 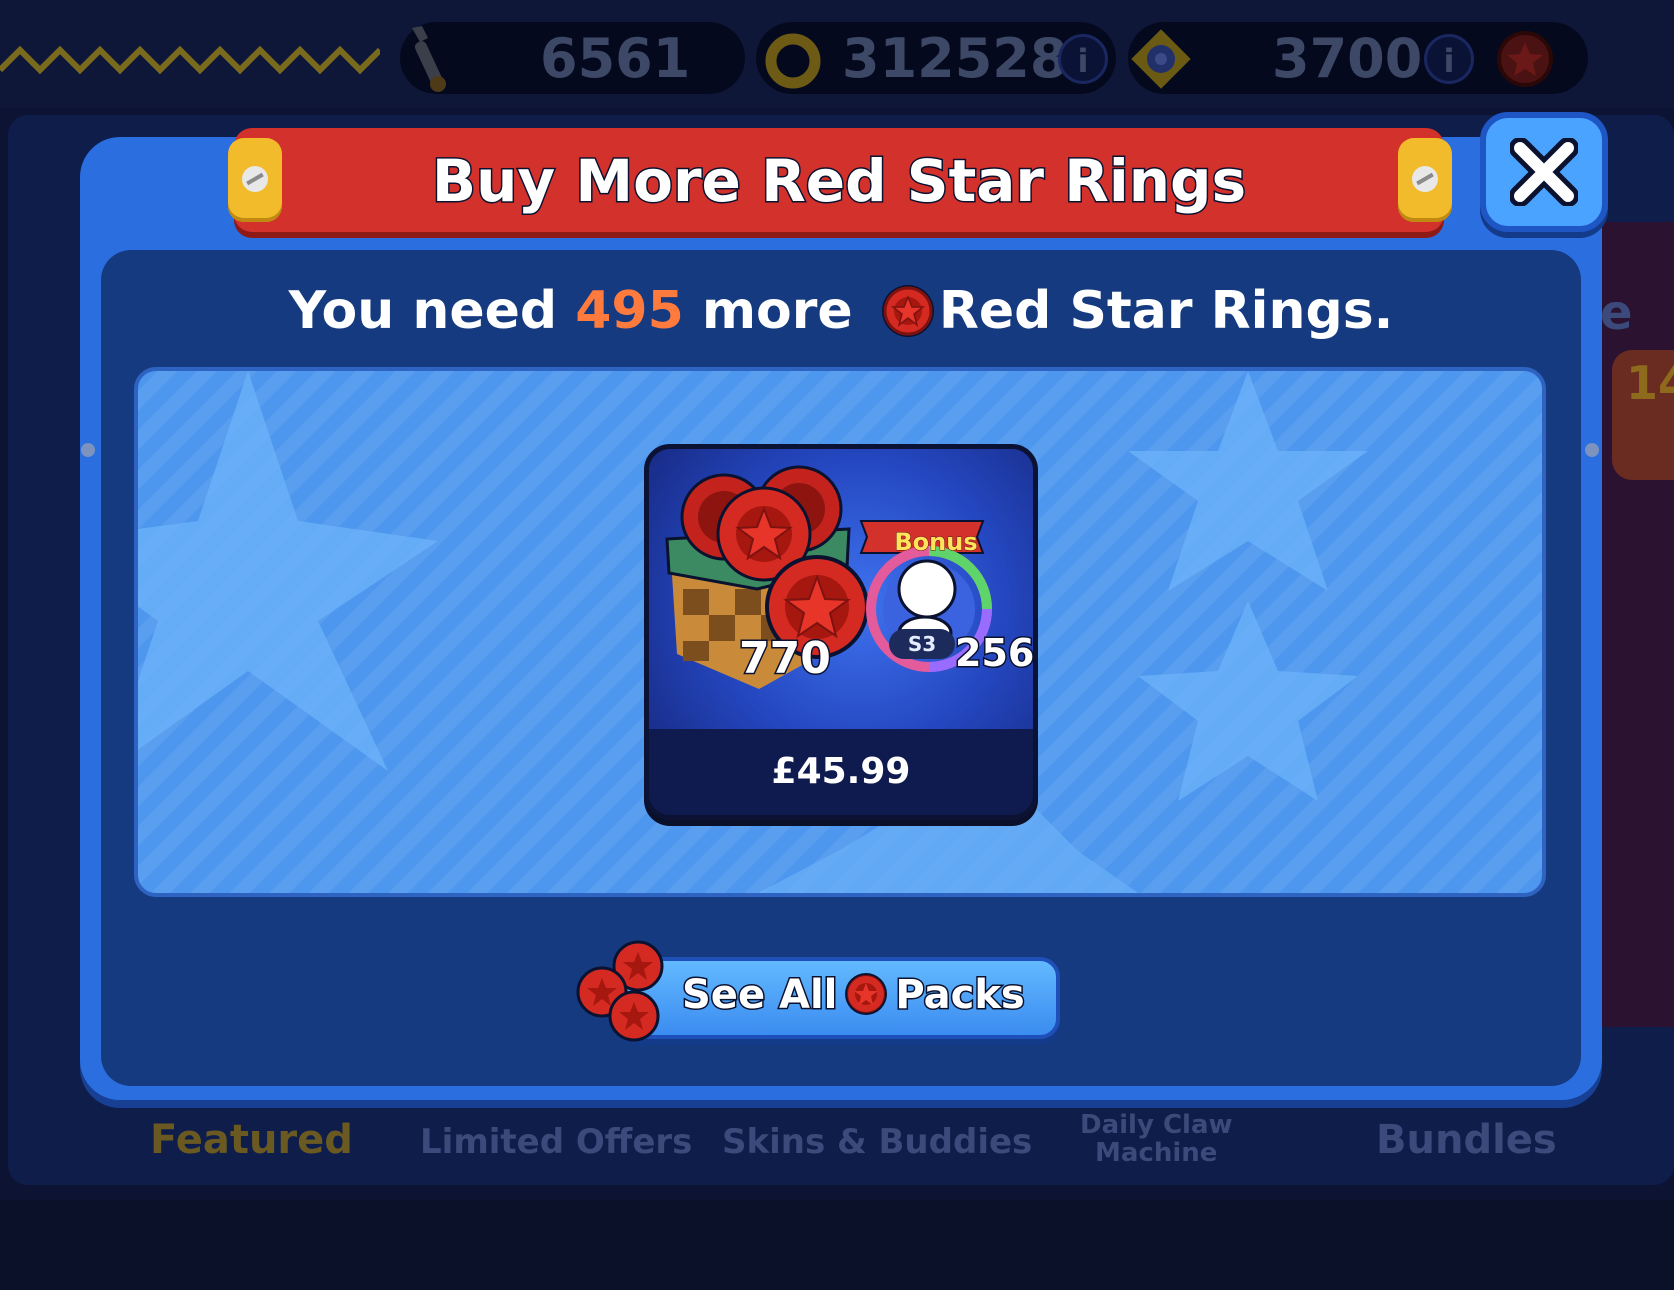 What do you see at coordinates (423, 311) in the screenshot?
I see `need-prefix: You need` at bounding box center [423, 311].